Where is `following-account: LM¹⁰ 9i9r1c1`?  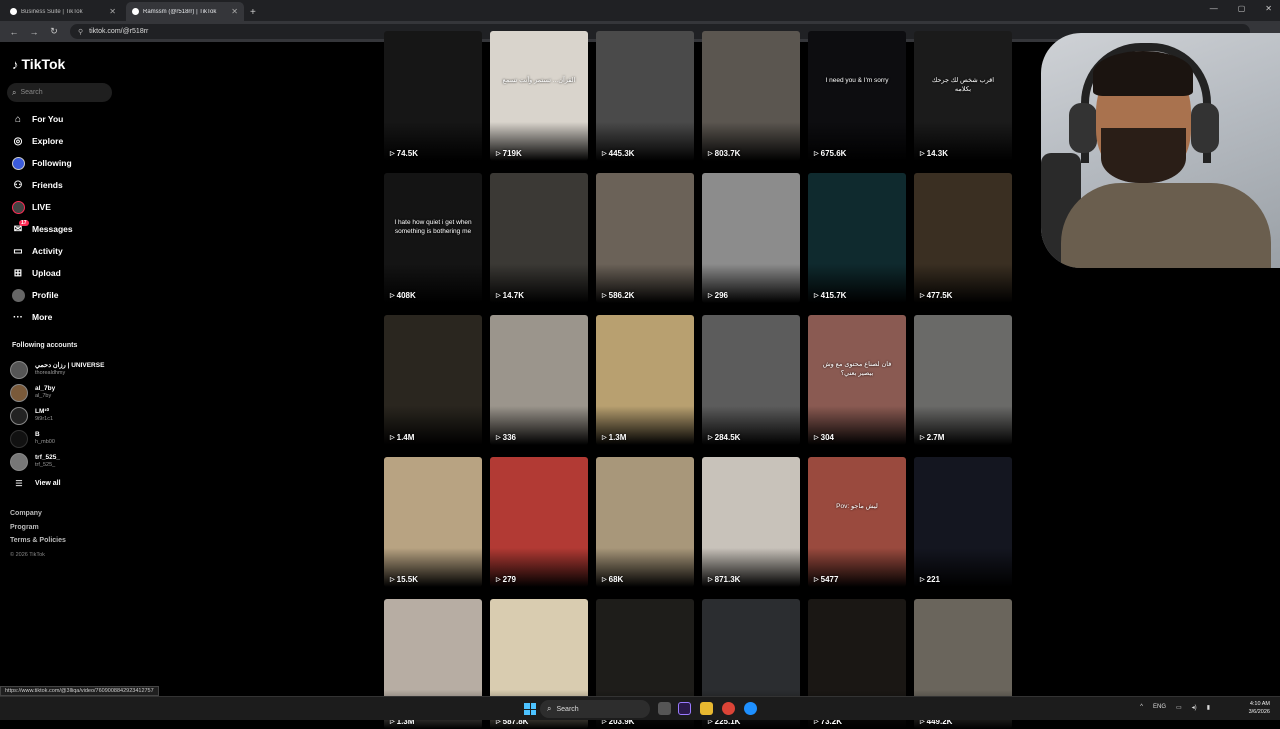
following-account: LM¹⁰ 9i9r1c1 is located at coordinates (57, 415).